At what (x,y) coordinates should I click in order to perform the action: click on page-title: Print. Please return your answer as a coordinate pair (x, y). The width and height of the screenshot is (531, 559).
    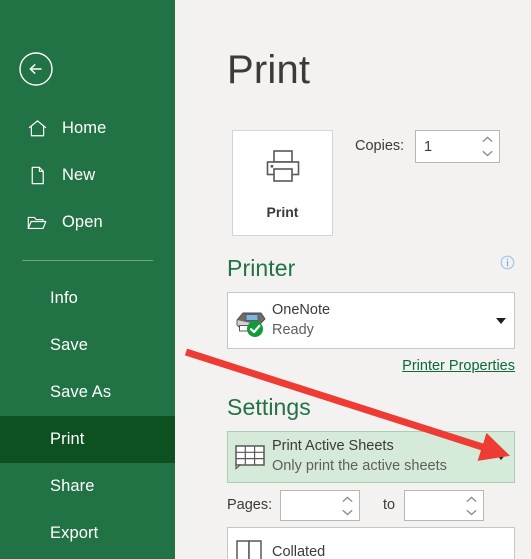
    Looking at the image, I should click on (269, 70).